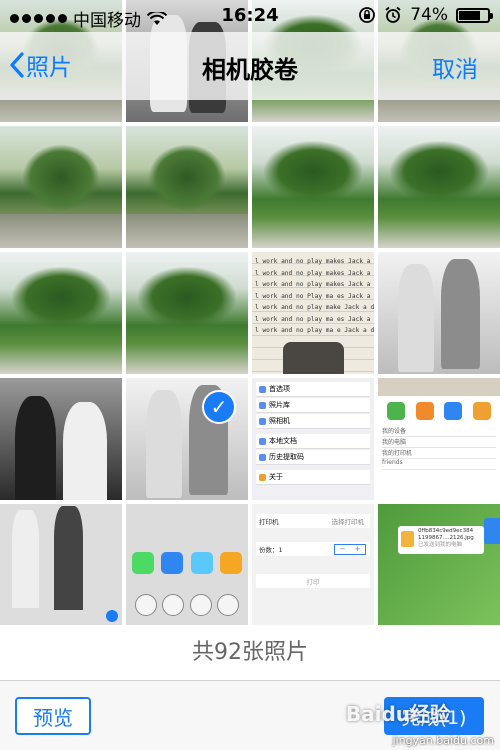 This screenshot has height=750, width=500. Describe the element at coordinates (219, 407) in the screenshot. I see `checkmark-icon: ✓` at that location.